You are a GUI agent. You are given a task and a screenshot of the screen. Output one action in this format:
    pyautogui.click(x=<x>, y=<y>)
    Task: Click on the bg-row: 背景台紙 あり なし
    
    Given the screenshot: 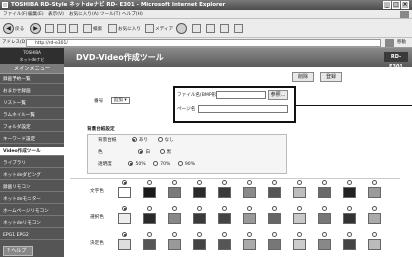 What is the action you would take?
    pyautogui.click(x=136, y=140)
    